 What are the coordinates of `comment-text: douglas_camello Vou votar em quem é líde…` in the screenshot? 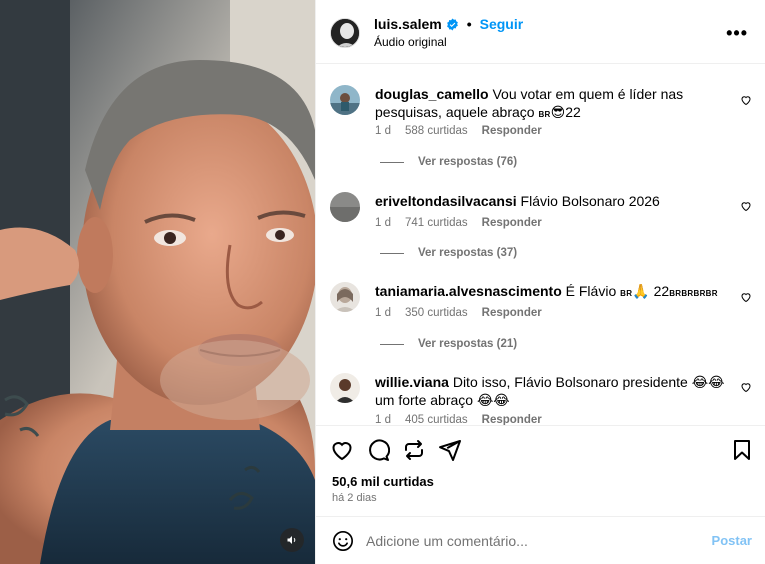 It's located at (550, 104).